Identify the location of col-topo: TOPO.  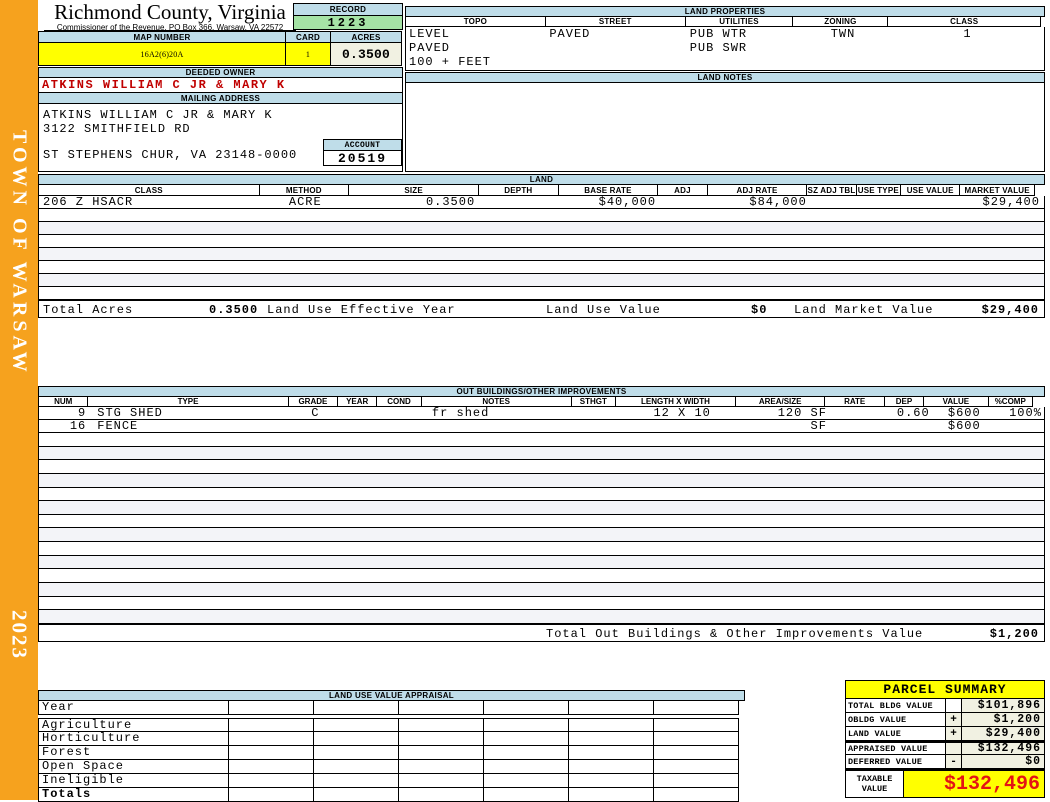
(475, 21).